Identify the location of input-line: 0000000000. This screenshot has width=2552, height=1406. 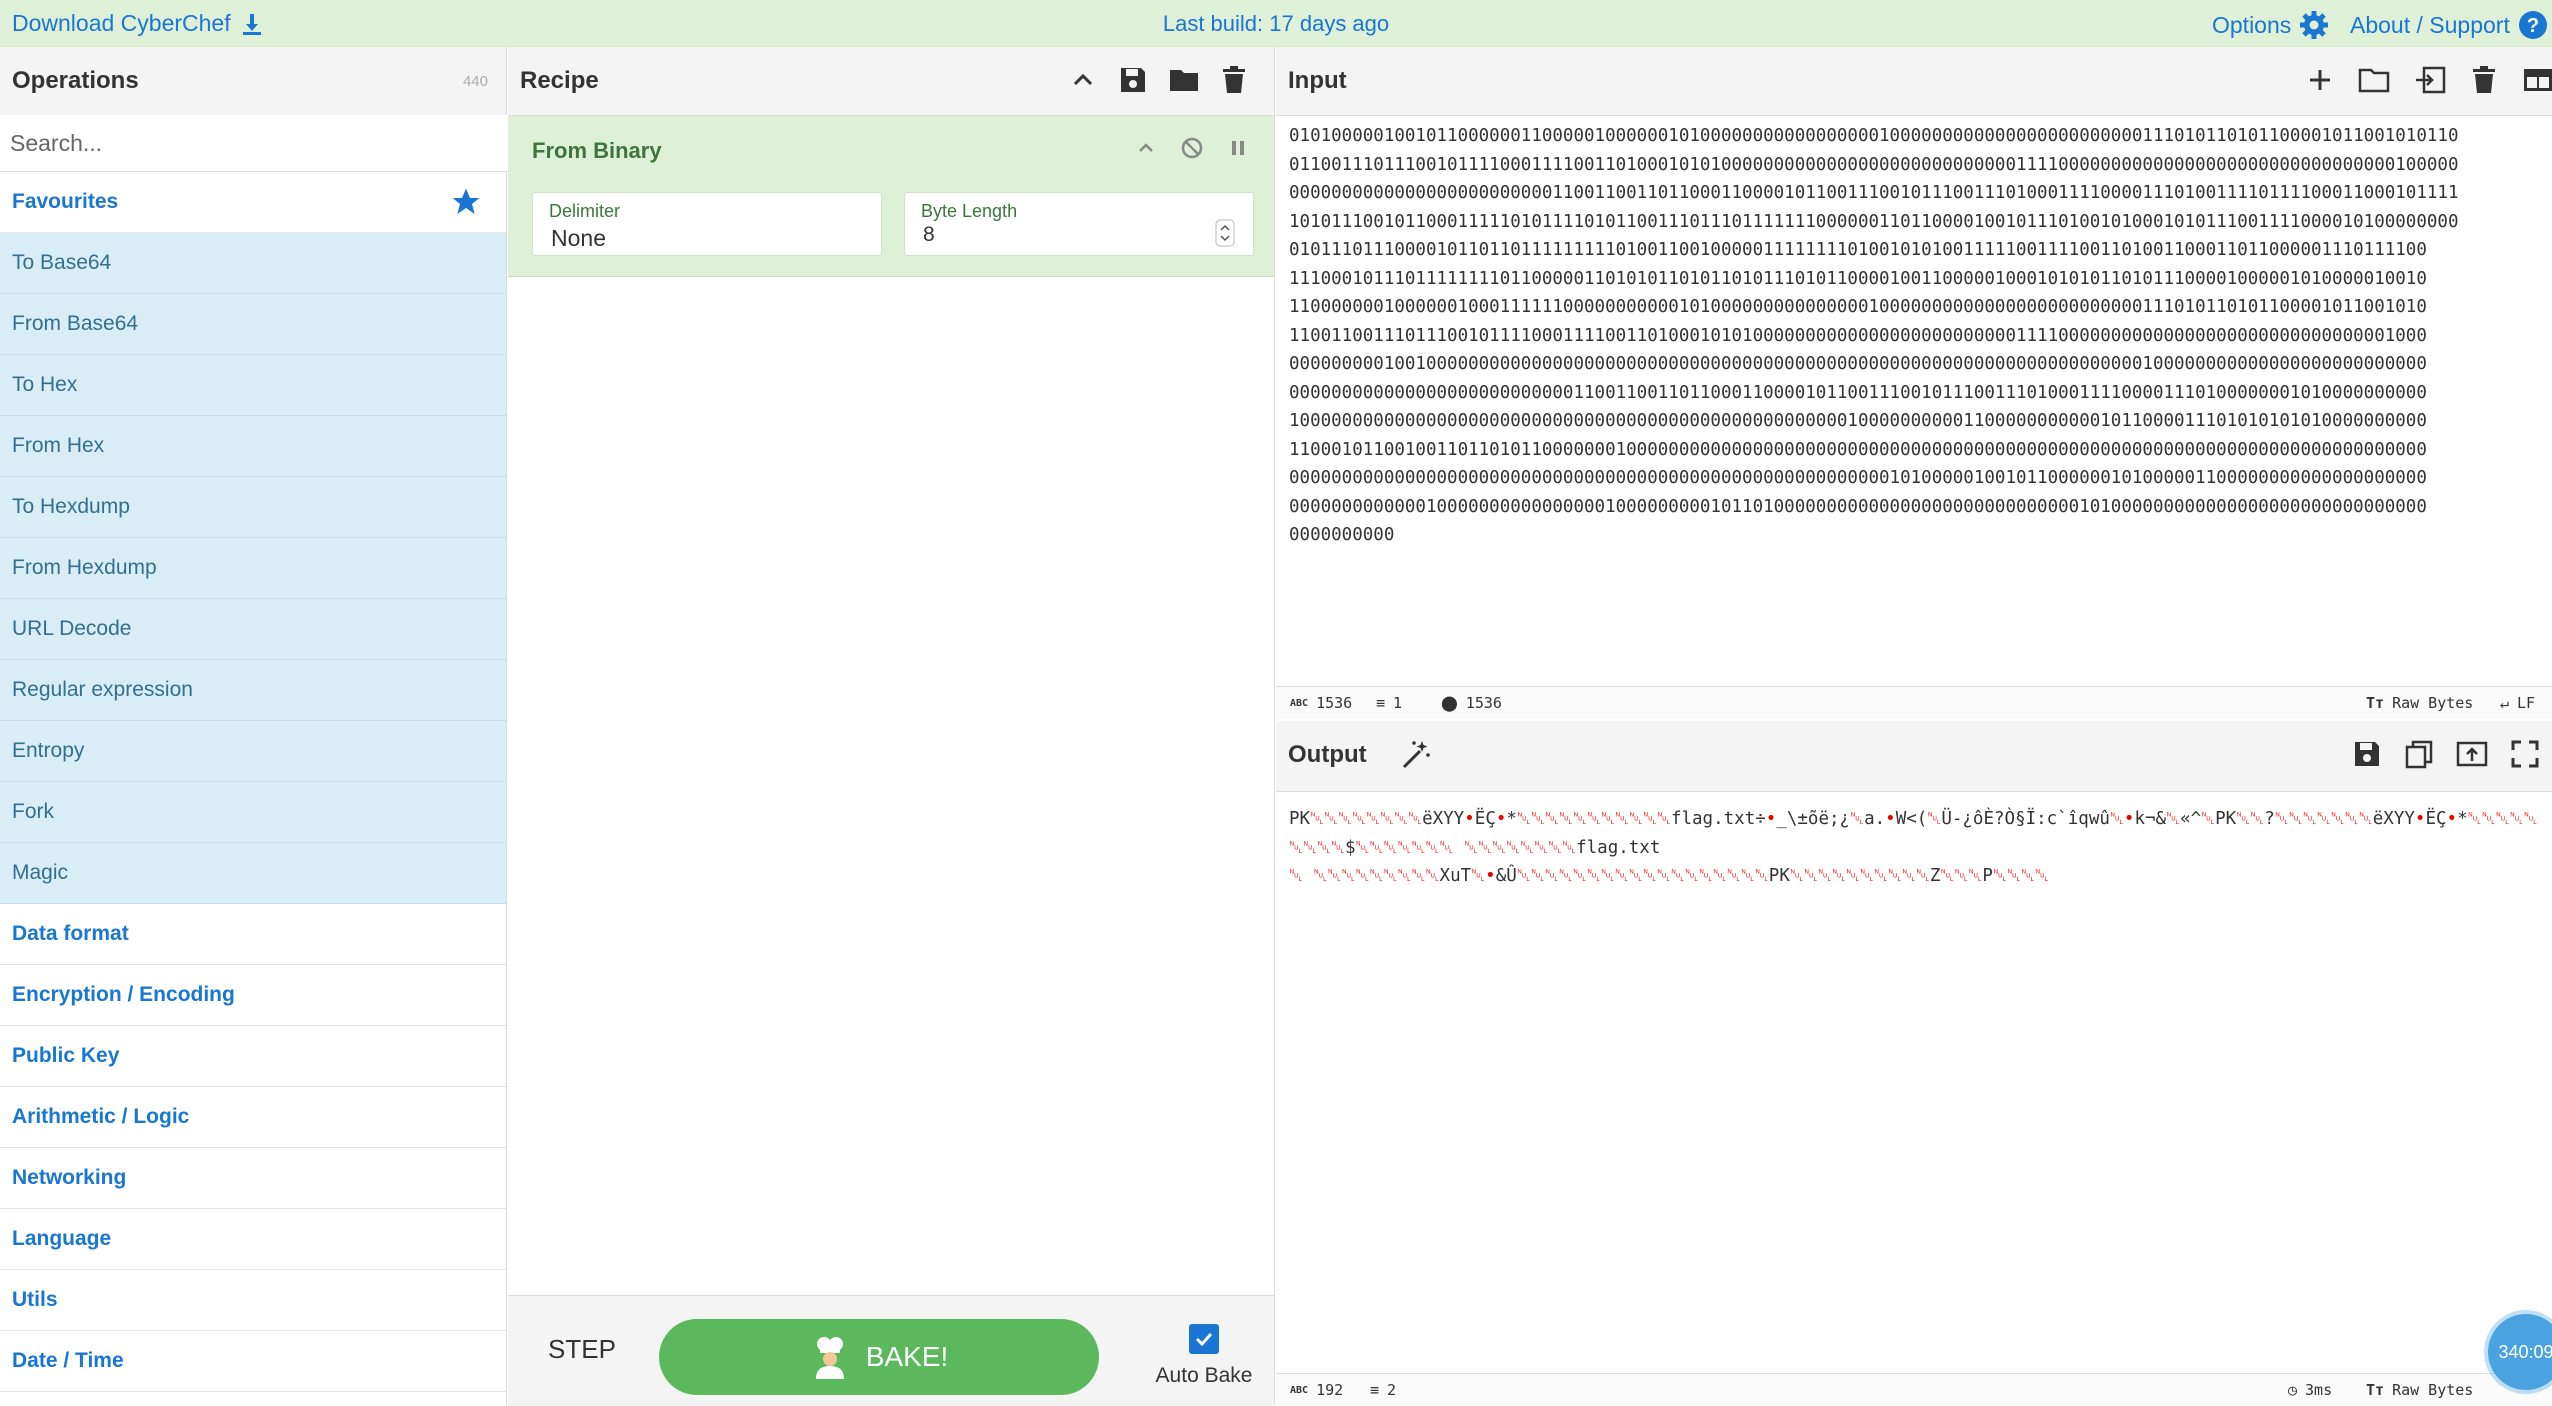
(1342, 535).